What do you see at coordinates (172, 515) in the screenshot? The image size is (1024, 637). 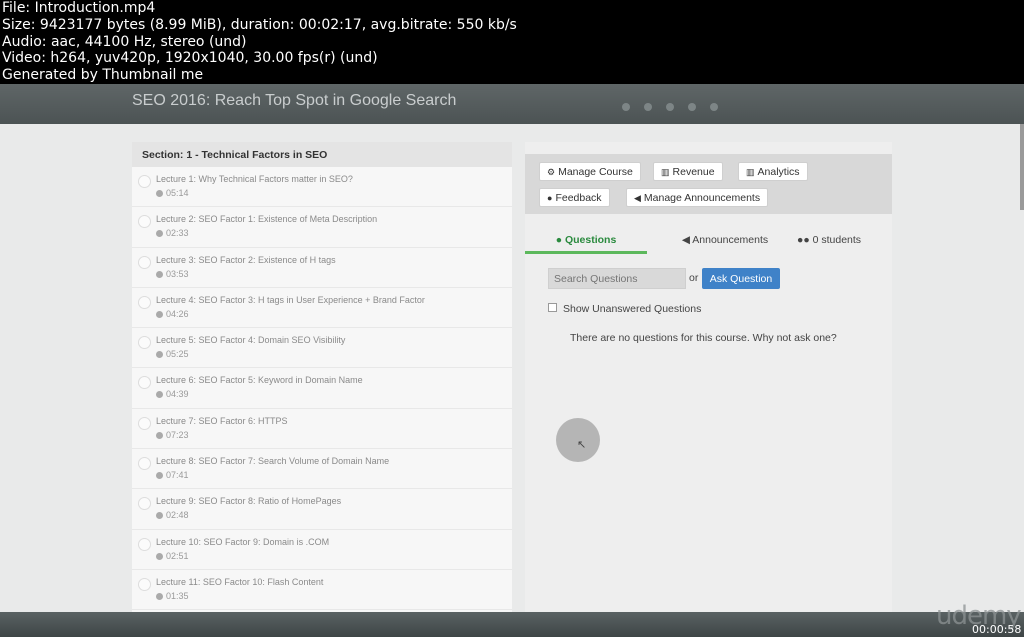 I see `lecture-duration: 02:48` at bounding box center [172, 515].